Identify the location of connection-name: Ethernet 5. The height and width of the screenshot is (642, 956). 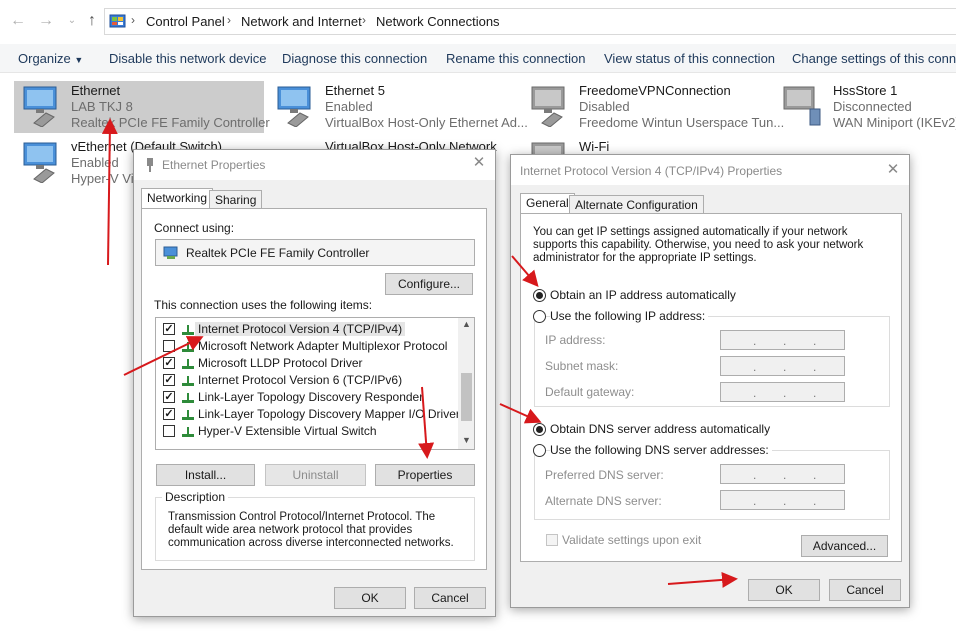
(355, 90).